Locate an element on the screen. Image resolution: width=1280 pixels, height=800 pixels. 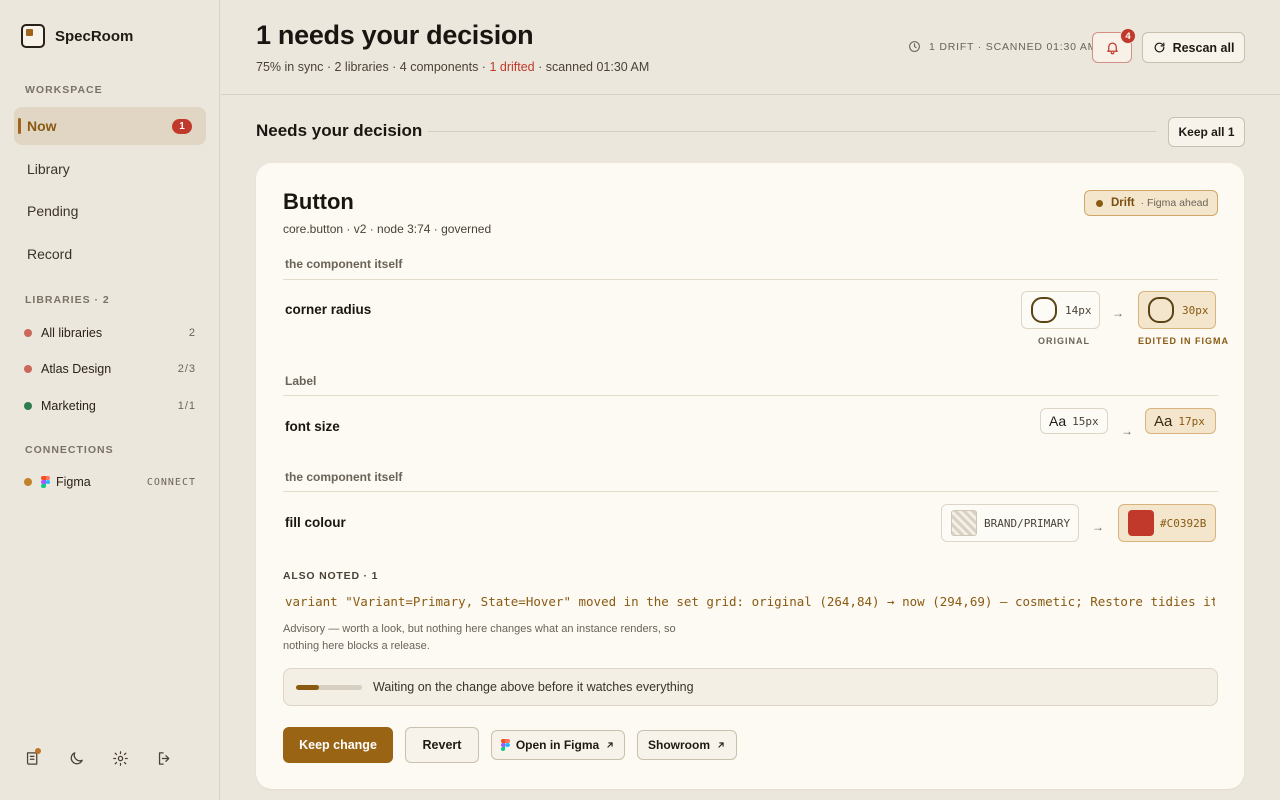
connection-label: Figma is located at coordinates (73, 482).